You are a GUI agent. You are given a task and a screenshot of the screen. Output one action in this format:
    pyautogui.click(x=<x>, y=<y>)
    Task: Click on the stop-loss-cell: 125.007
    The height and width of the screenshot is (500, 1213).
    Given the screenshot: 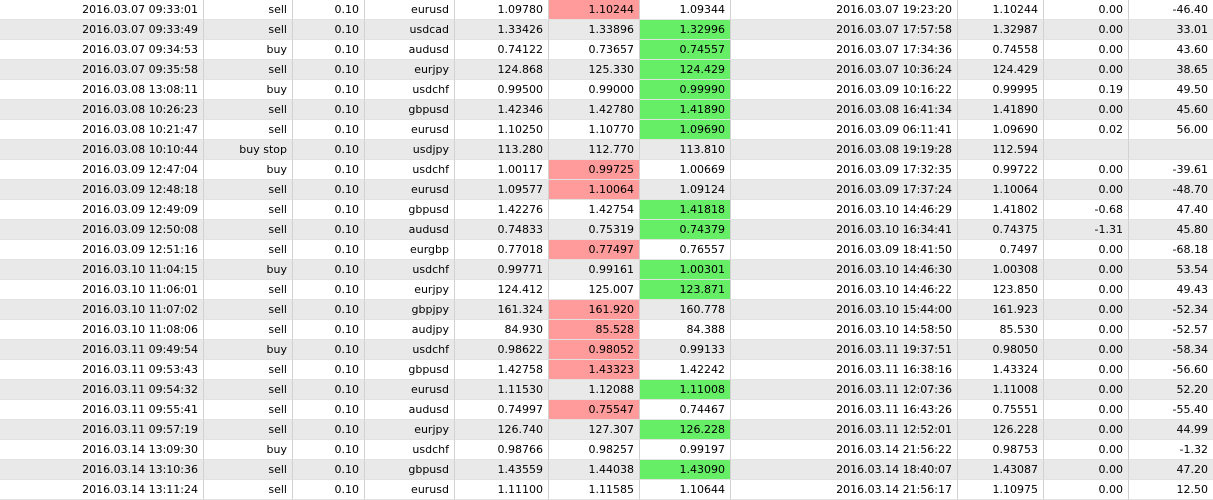 What is the action you would take?
    pyautogui.click(x=594, y=290)
    